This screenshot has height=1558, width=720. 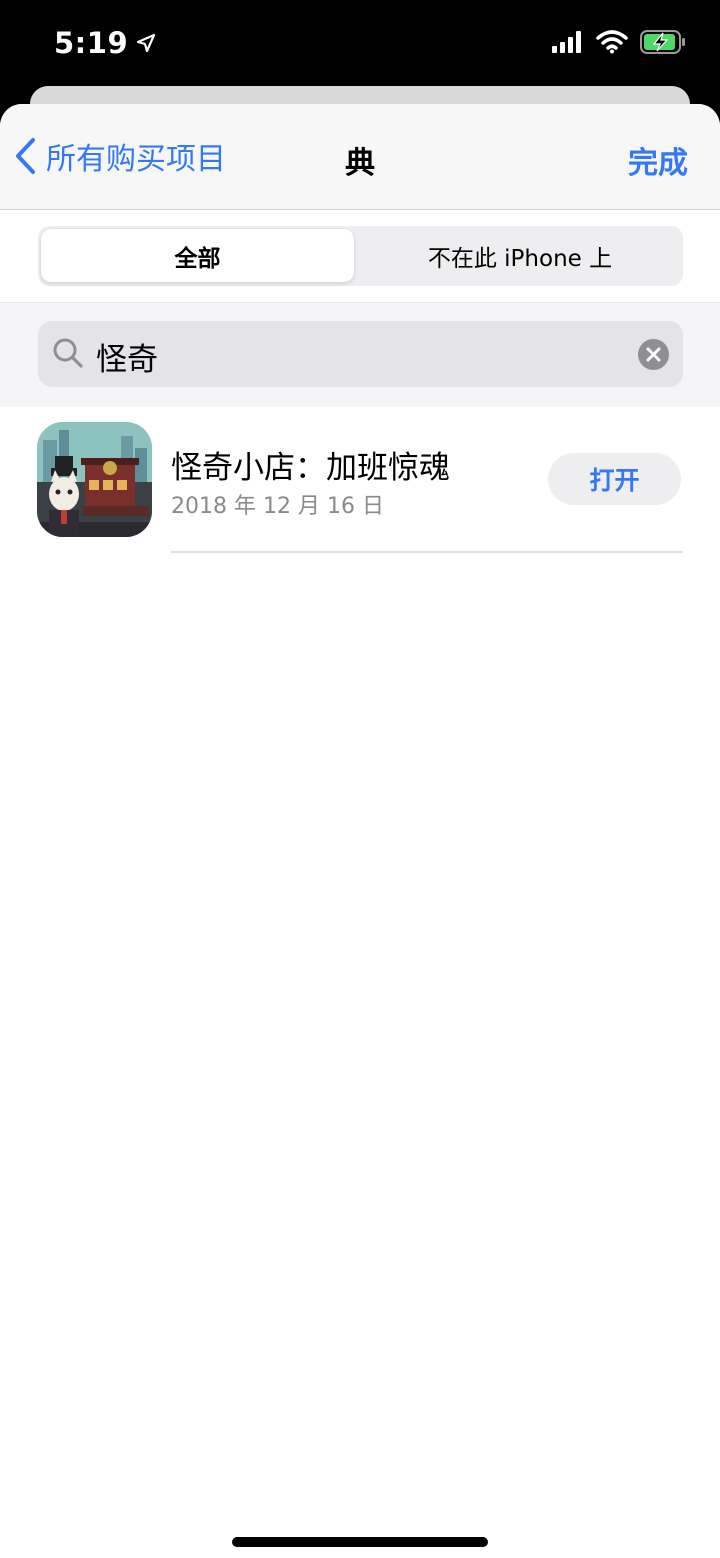 I want to click on segment-area: 全部 不在此 iPhone 上, so click(x=360, y=256).